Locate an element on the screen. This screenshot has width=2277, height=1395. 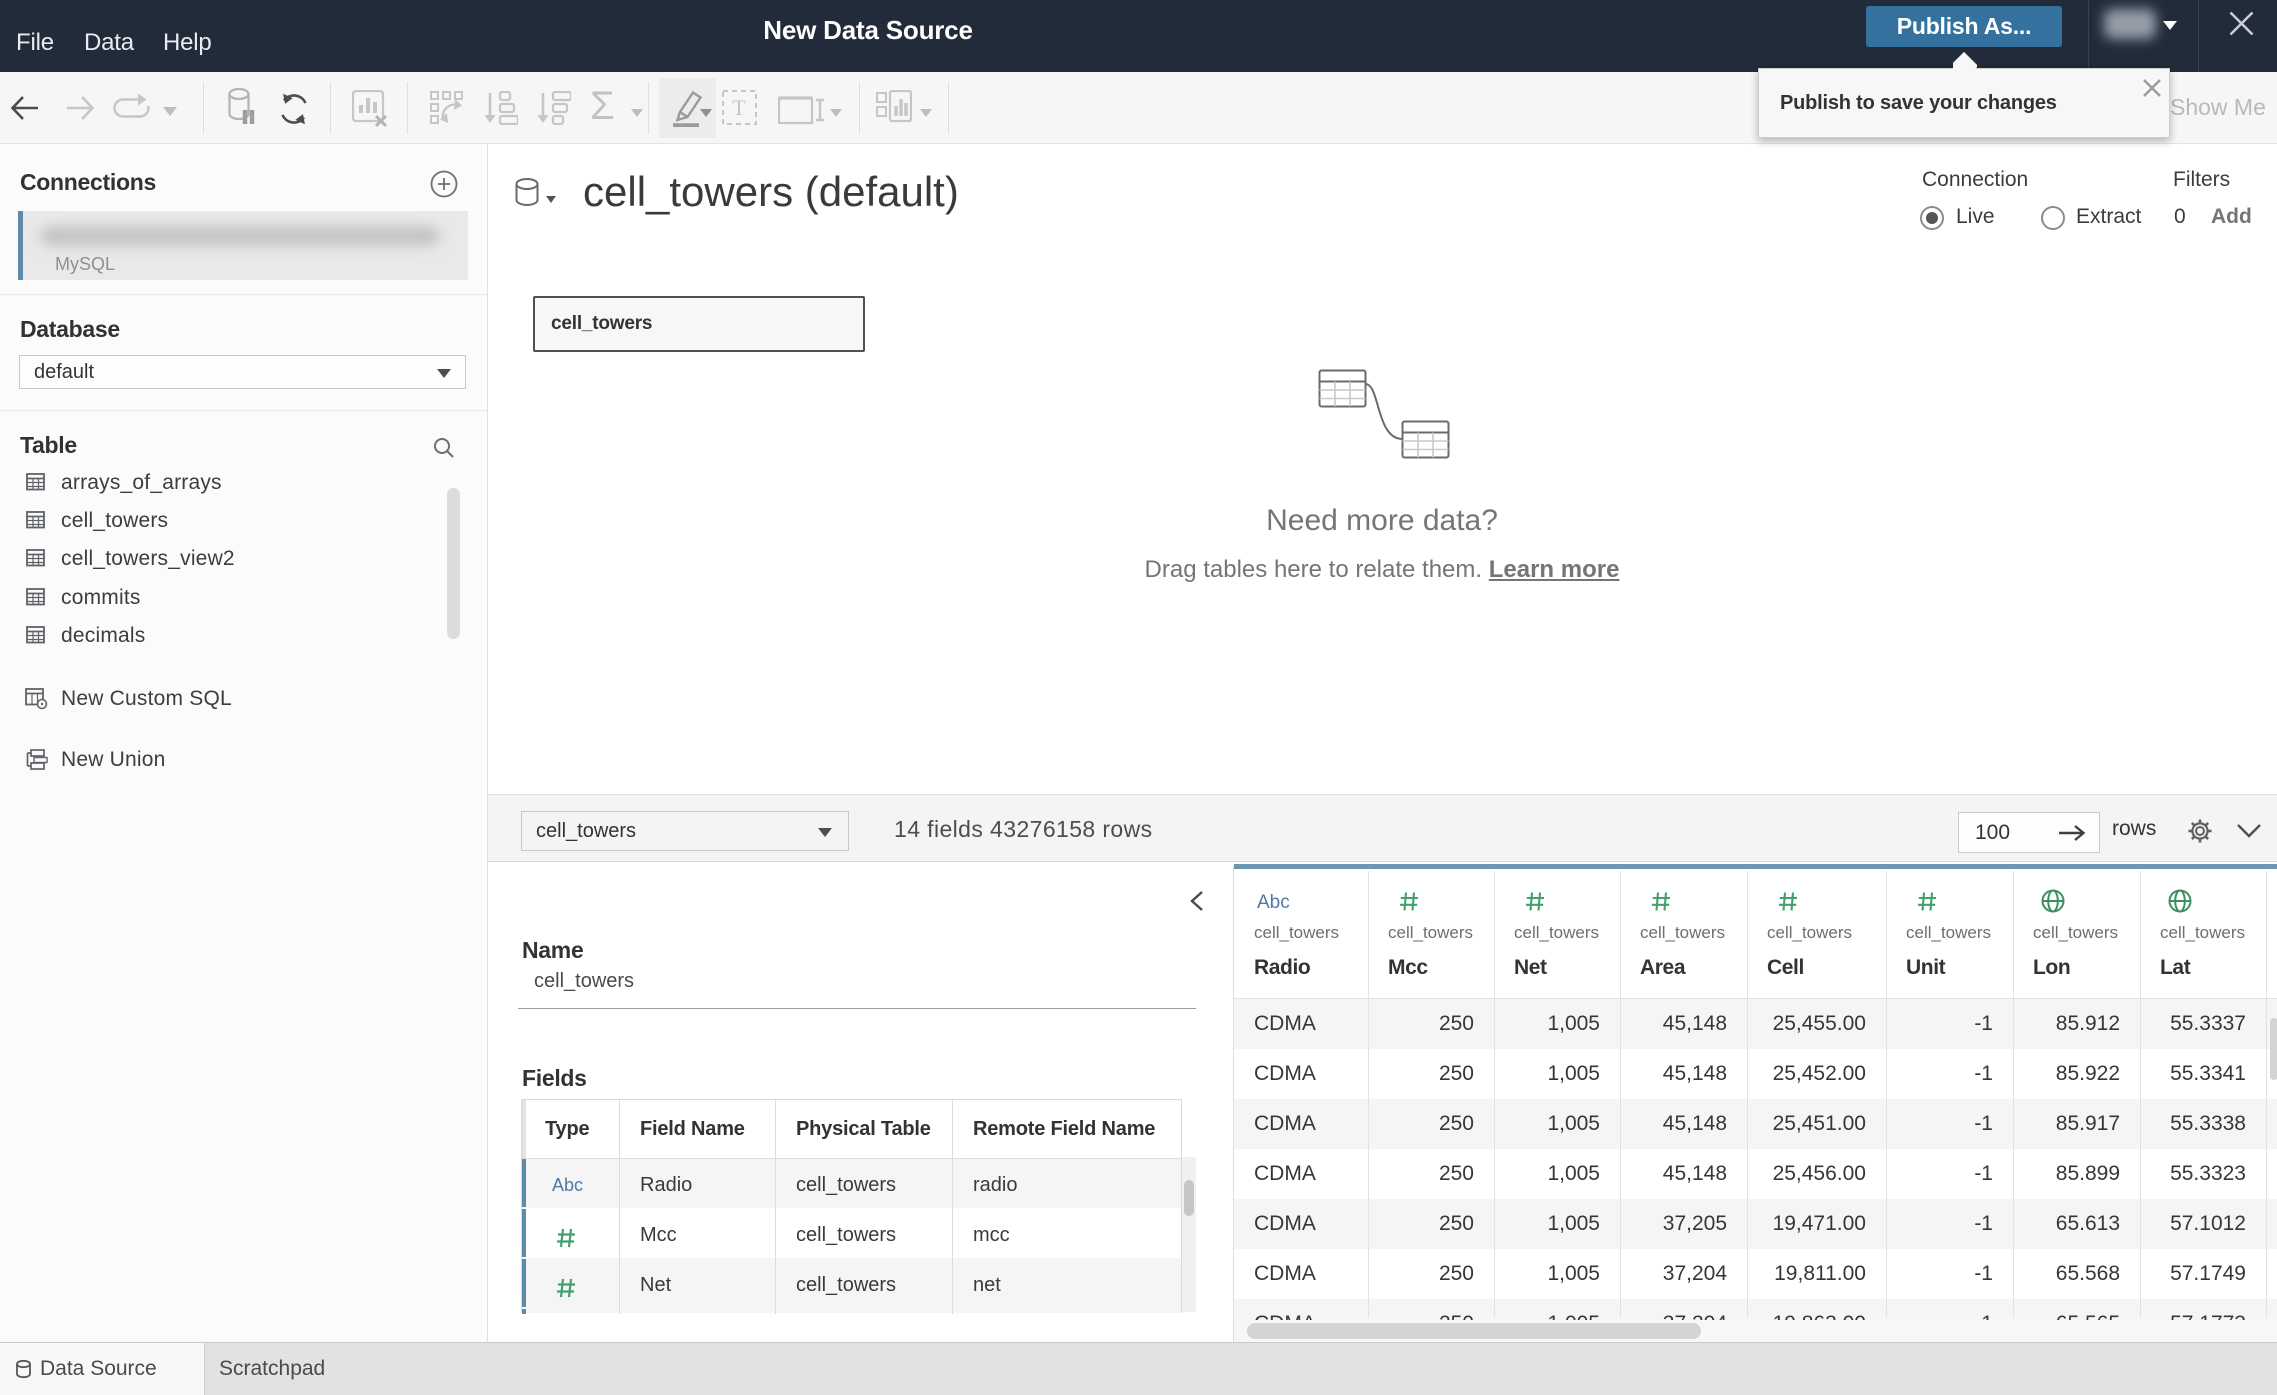
svg-text: T is located at coordinates (739, 107).